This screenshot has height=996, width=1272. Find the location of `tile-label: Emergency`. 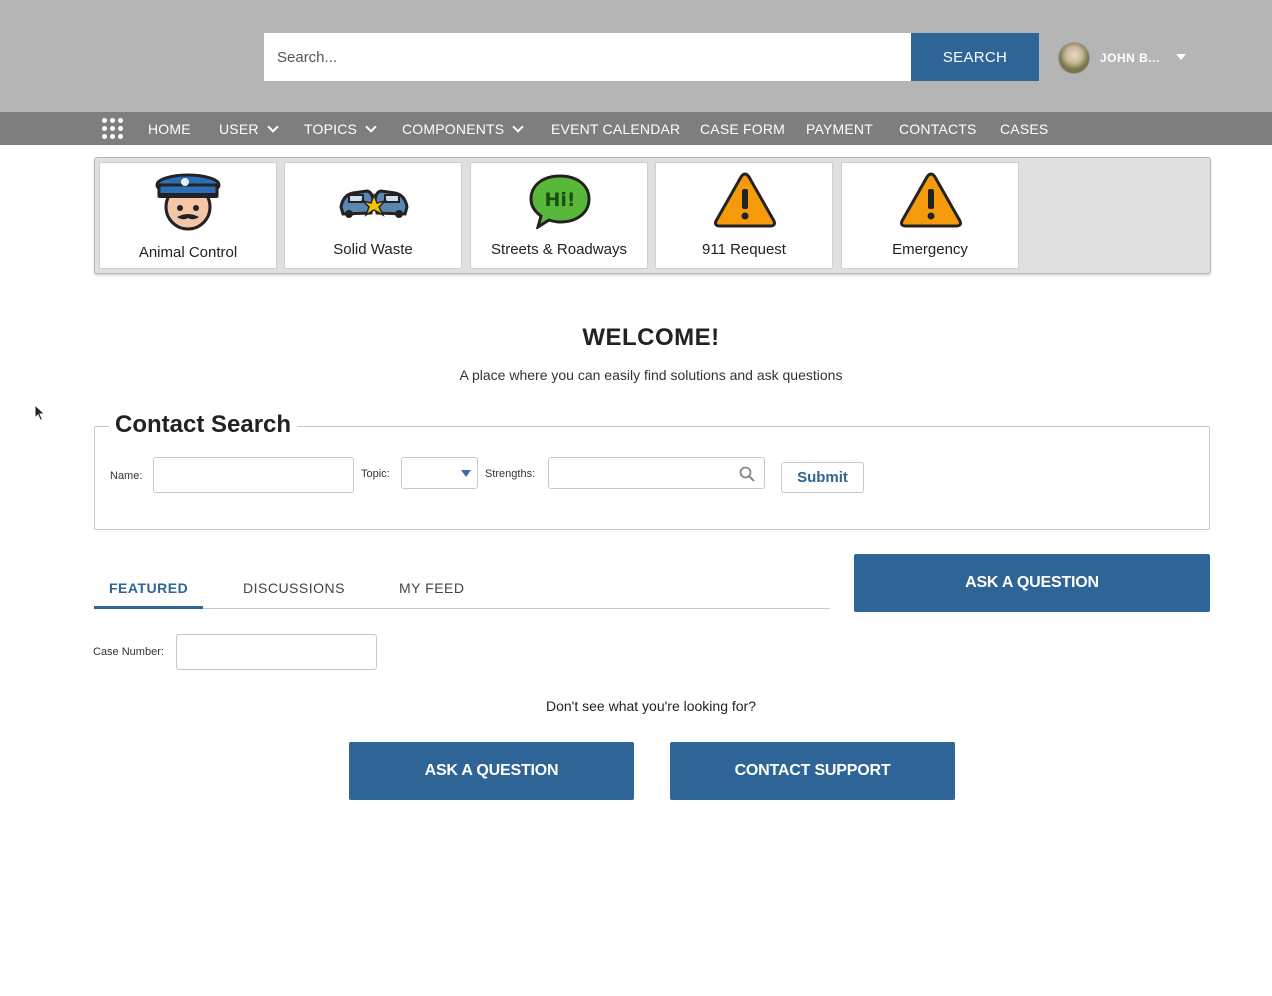

tile-label: Emergency is located at coordinates (930, 249).